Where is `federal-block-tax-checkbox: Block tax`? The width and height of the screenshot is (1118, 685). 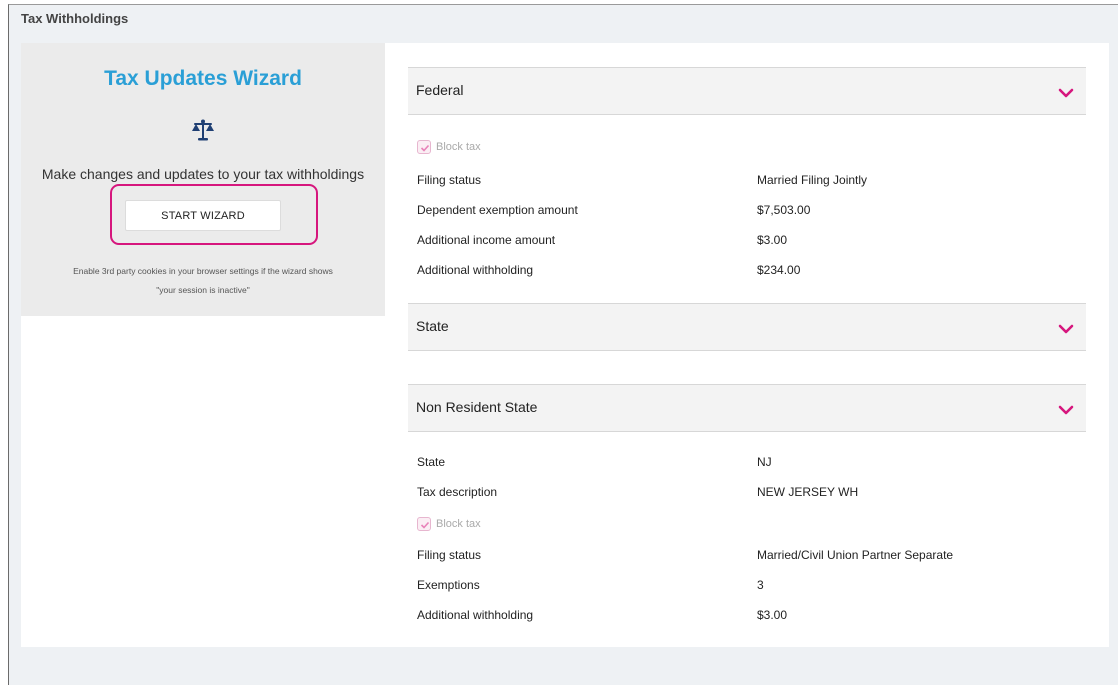 federal-block-tax-checkbox: Block tax is located at coordinates (449, 147).